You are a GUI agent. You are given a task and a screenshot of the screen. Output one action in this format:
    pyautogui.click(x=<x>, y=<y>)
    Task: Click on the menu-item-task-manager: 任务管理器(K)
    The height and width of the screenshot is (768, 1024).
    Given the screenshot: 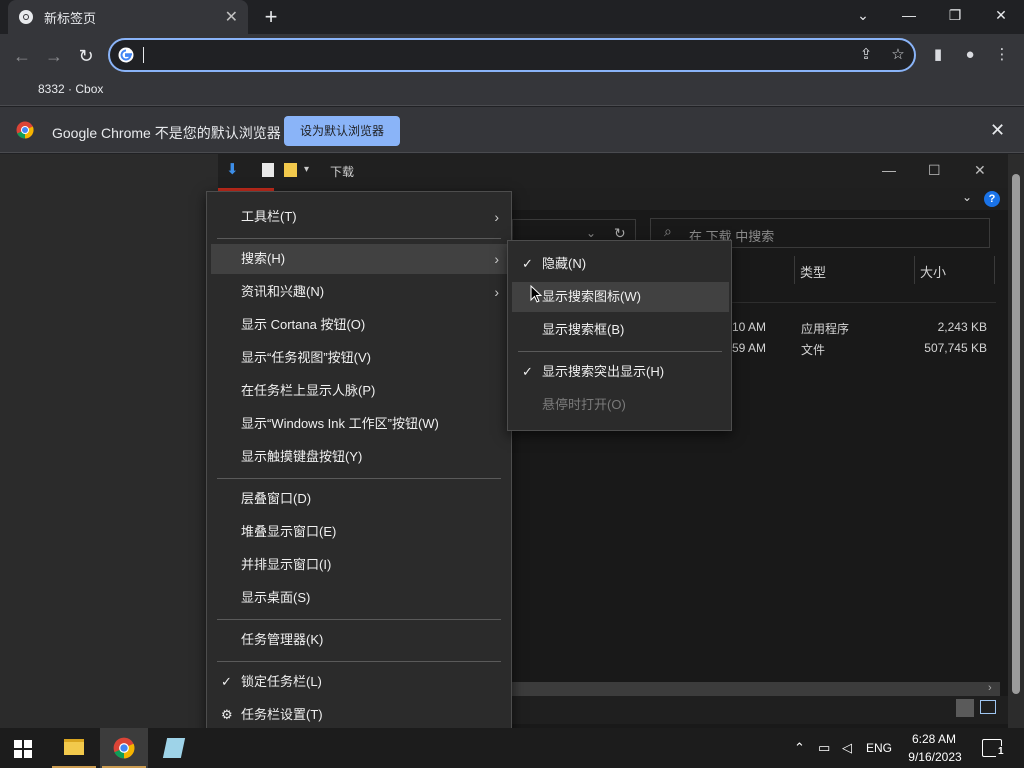 What is the action you would take?
    pyautogui.click(x=359, y=640)
    